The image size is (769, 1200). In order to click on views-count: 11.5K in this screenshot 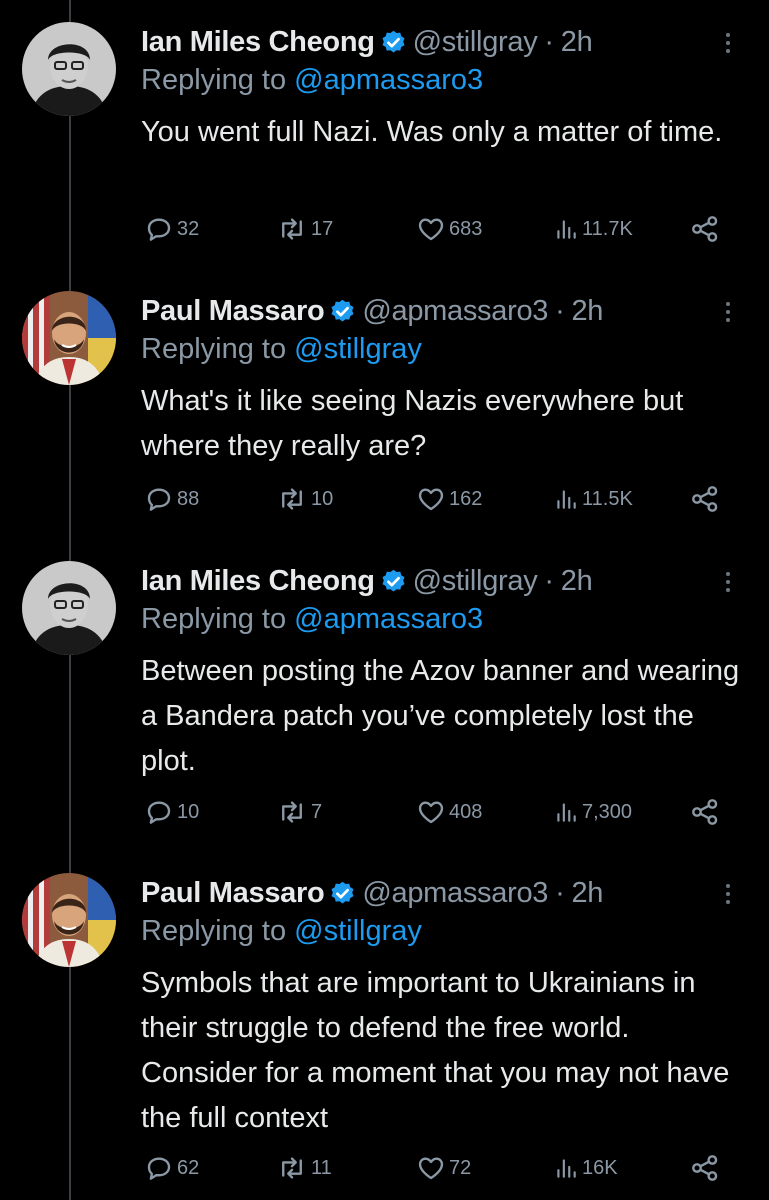, I will do `click(607, 498)`.